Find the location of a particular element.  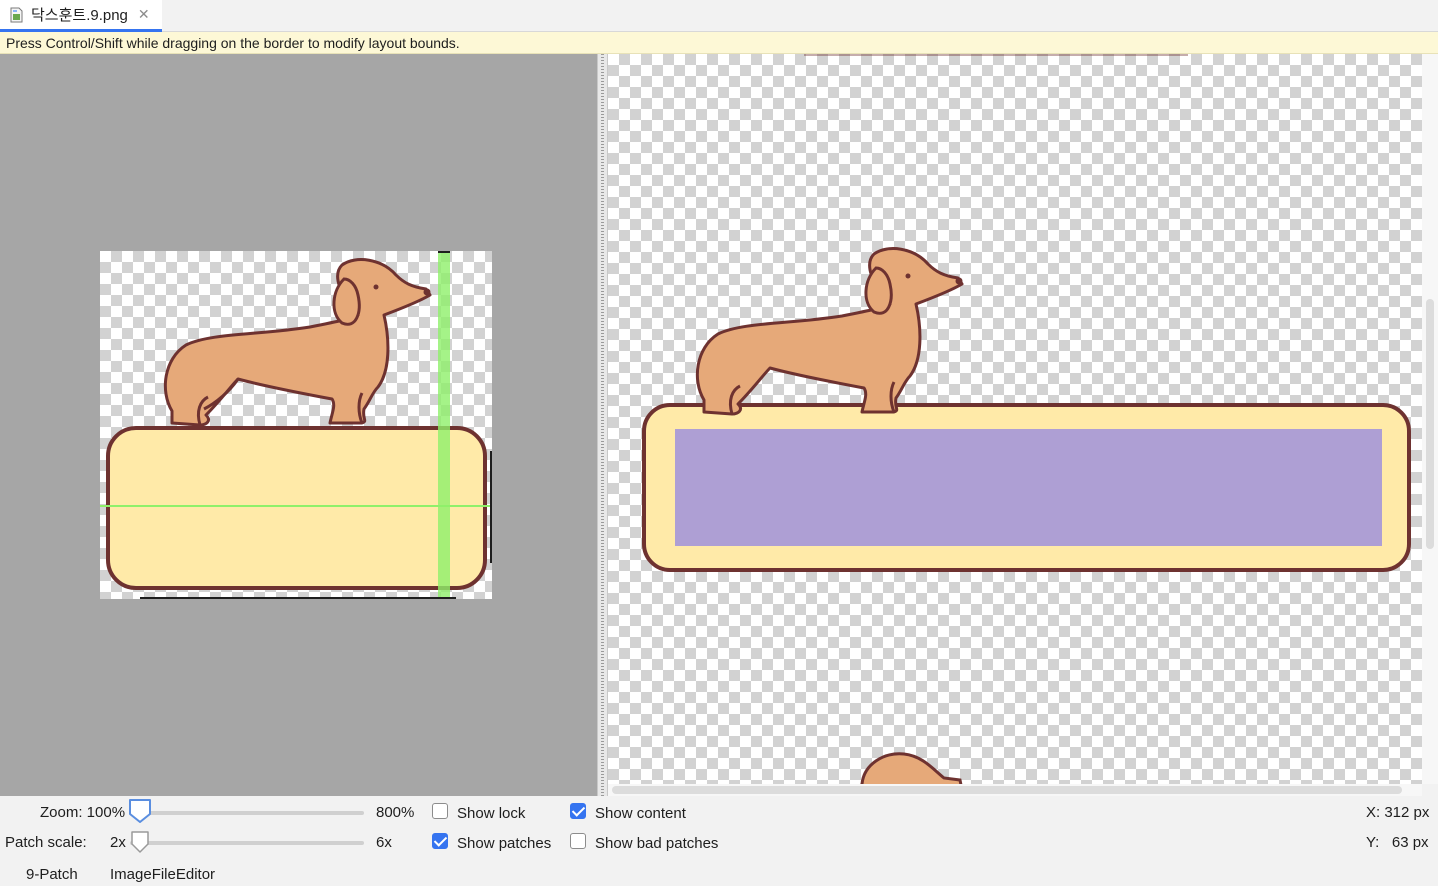

tab-dachshund-9png: 닥스훈트.9.png ✕ is located at coordinates (81, 16).